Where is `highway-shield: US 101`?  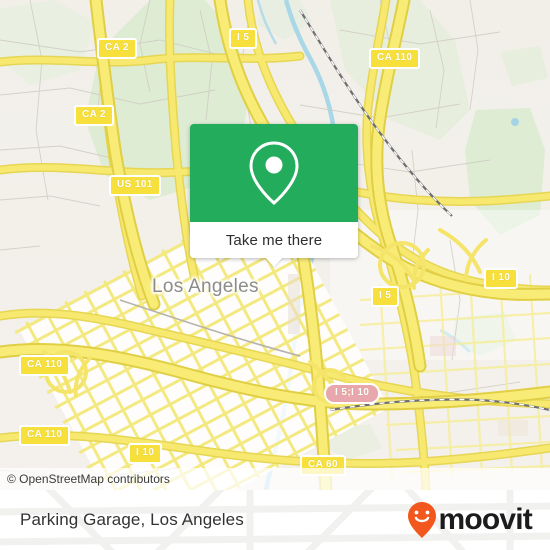 highway-shield: US 101 is located at coordinates (135, 185).